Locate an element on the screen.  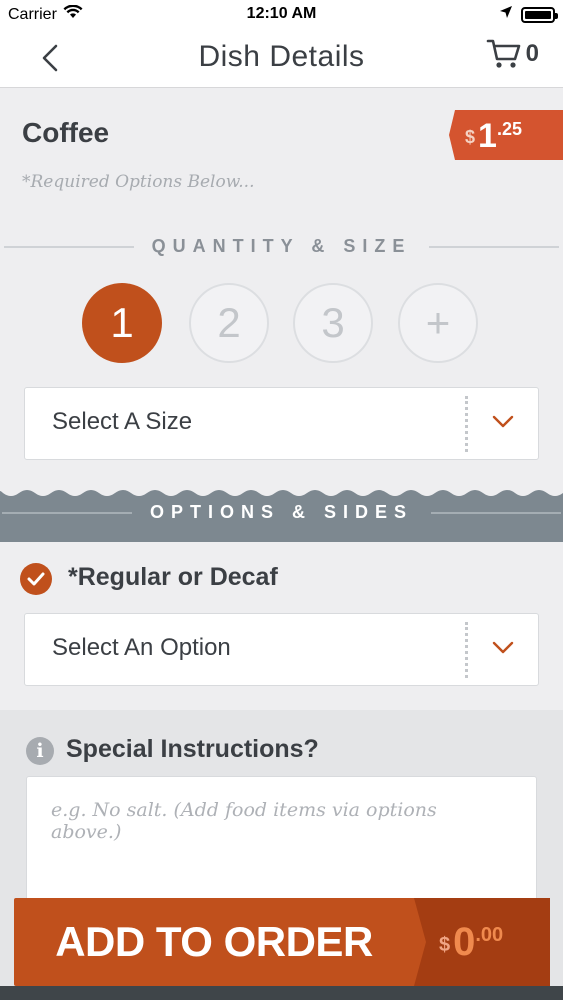
status-time: 12:10 AM is located at coordinates (281, 13).